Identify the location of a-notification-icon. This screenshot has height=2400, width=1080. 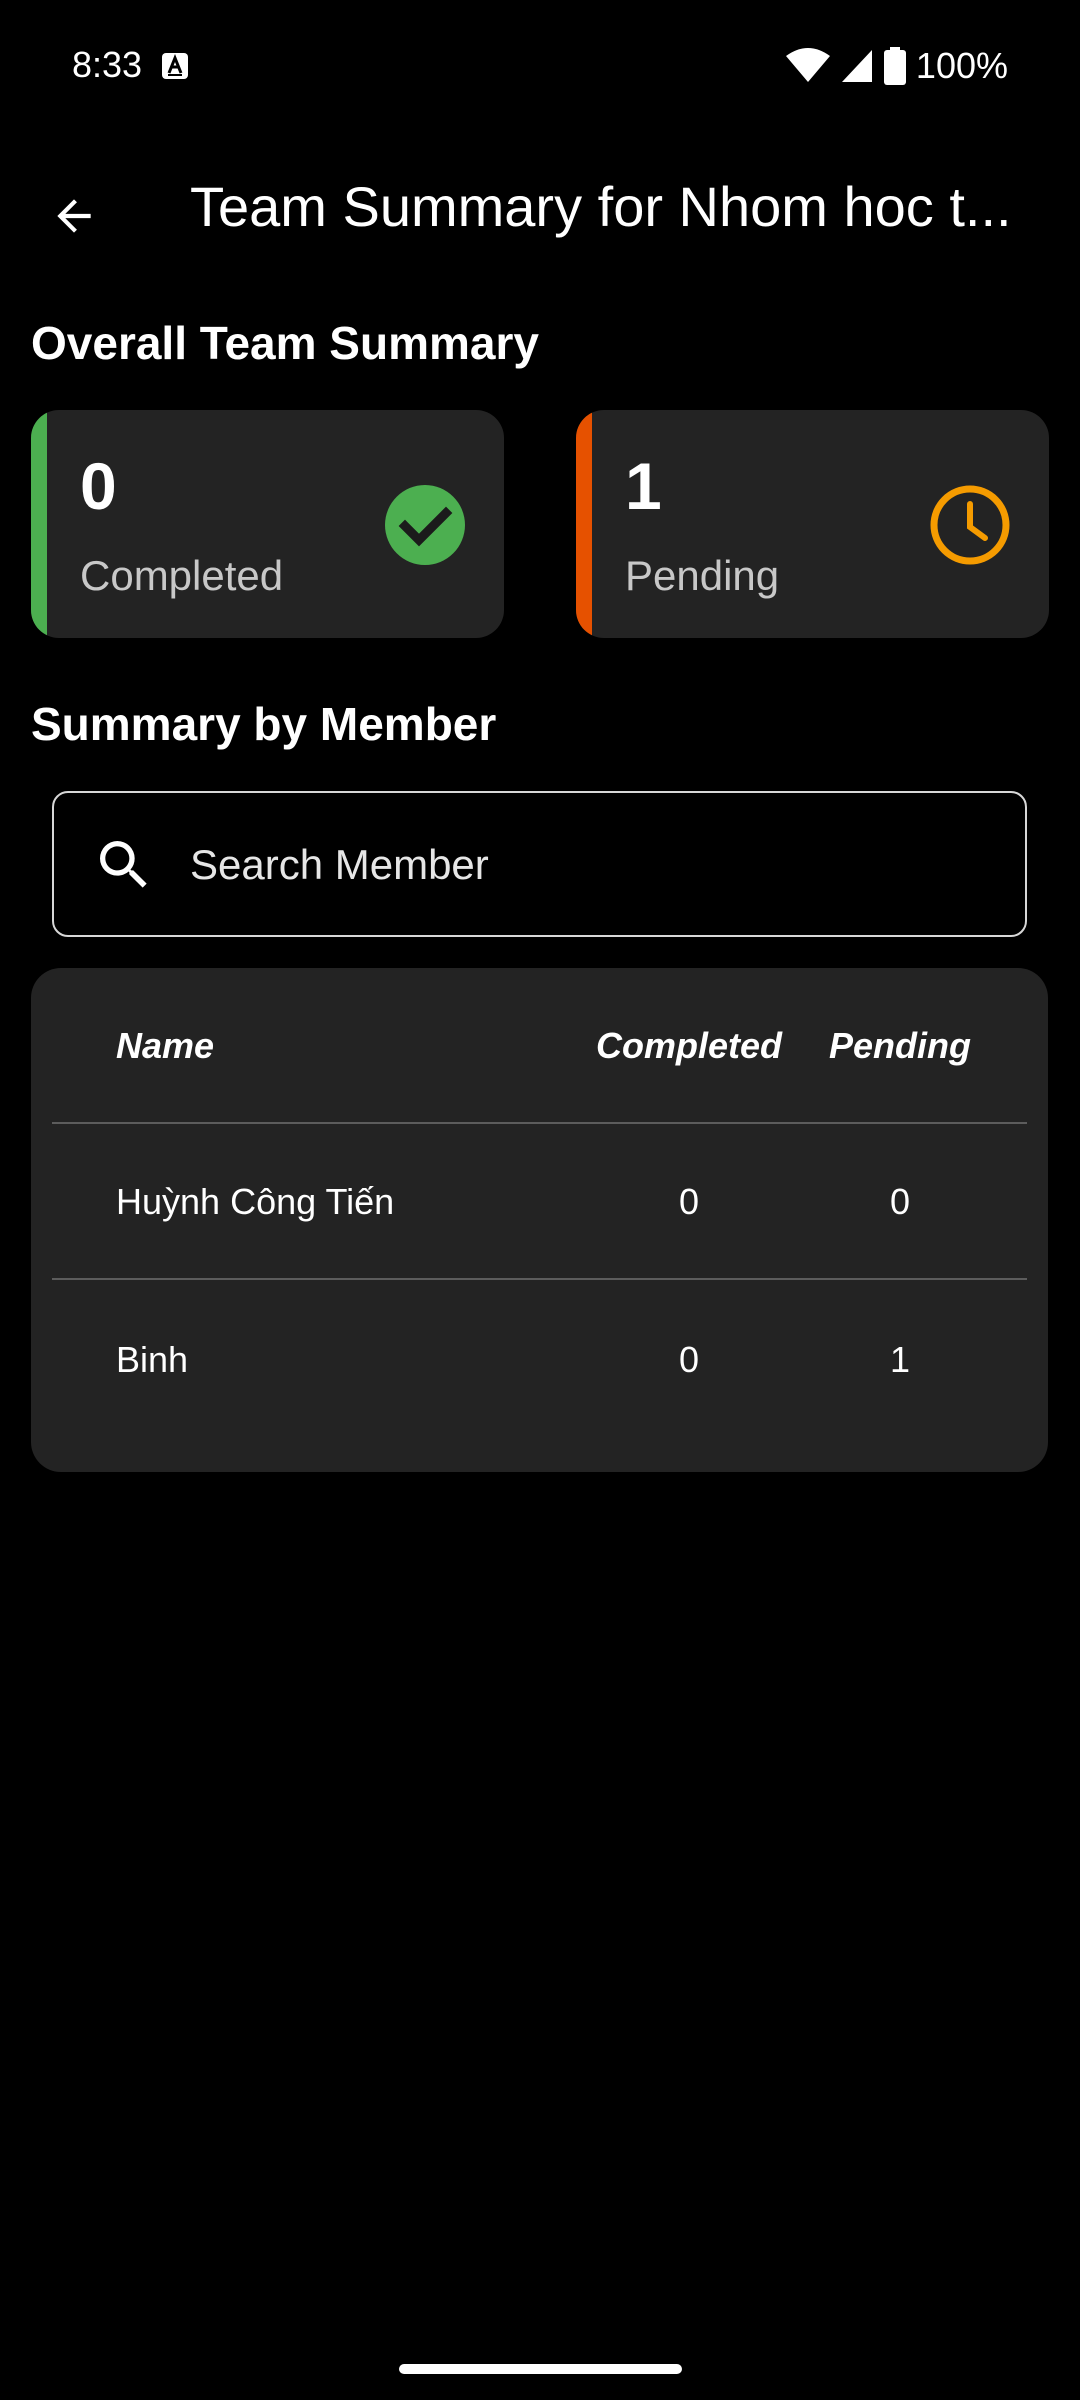
(175, 66).